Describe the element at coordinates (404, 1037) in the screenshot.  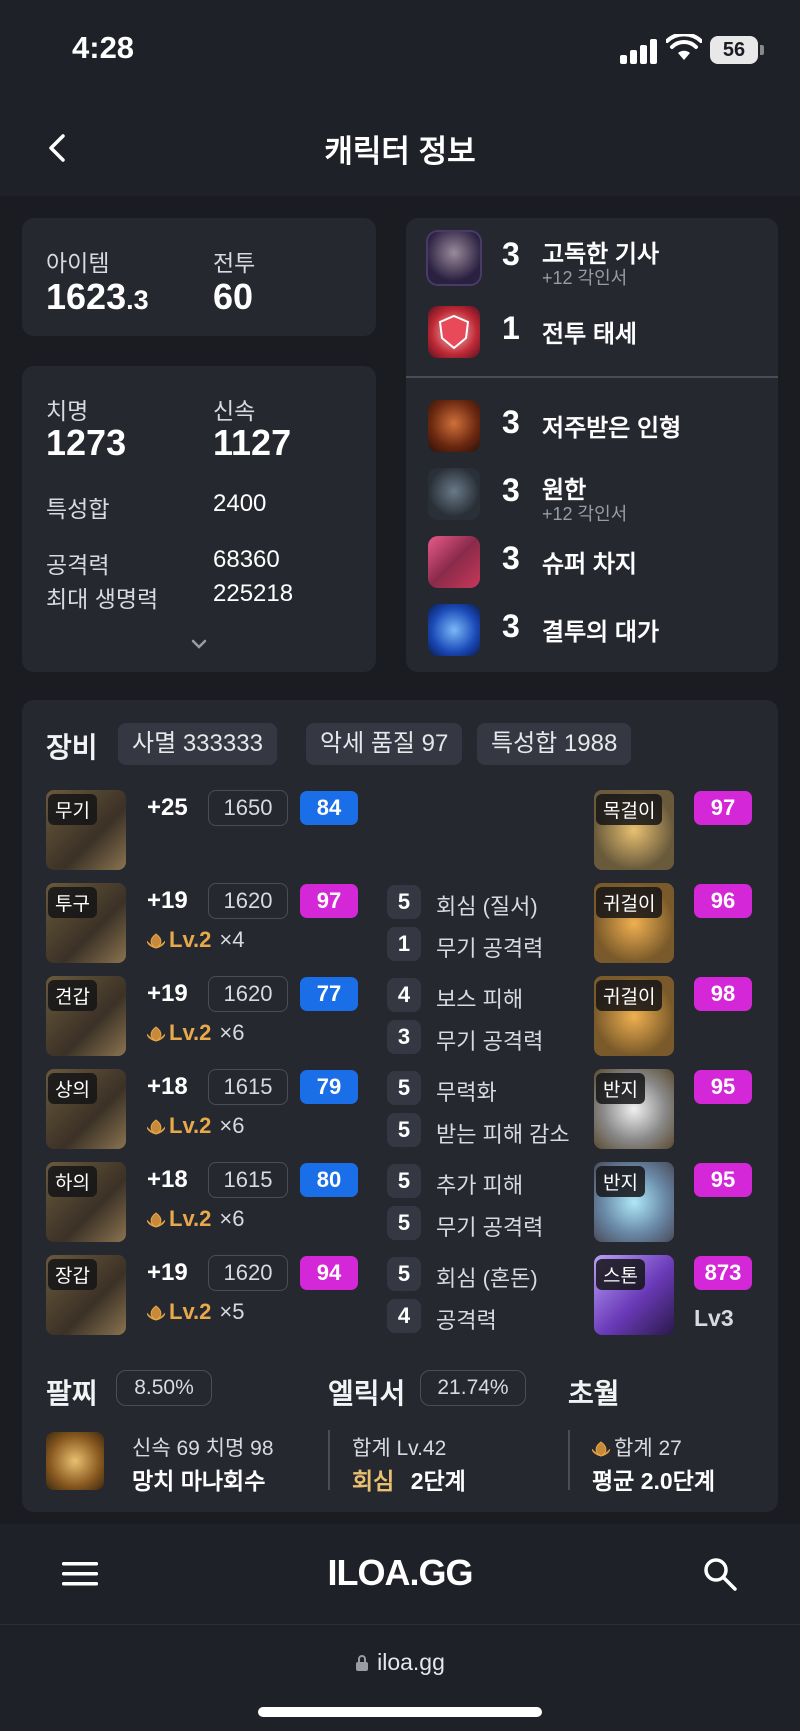
I see `option-level: 3` at that location.